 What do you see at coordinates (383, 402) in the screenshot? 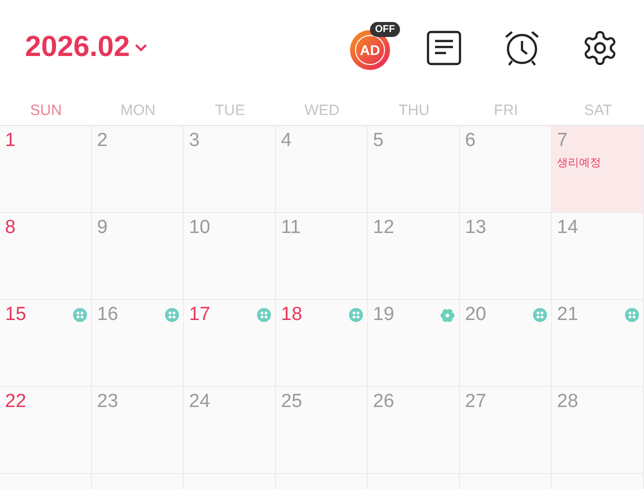
I see `day-number: 26` at bounding box center [383, 402].